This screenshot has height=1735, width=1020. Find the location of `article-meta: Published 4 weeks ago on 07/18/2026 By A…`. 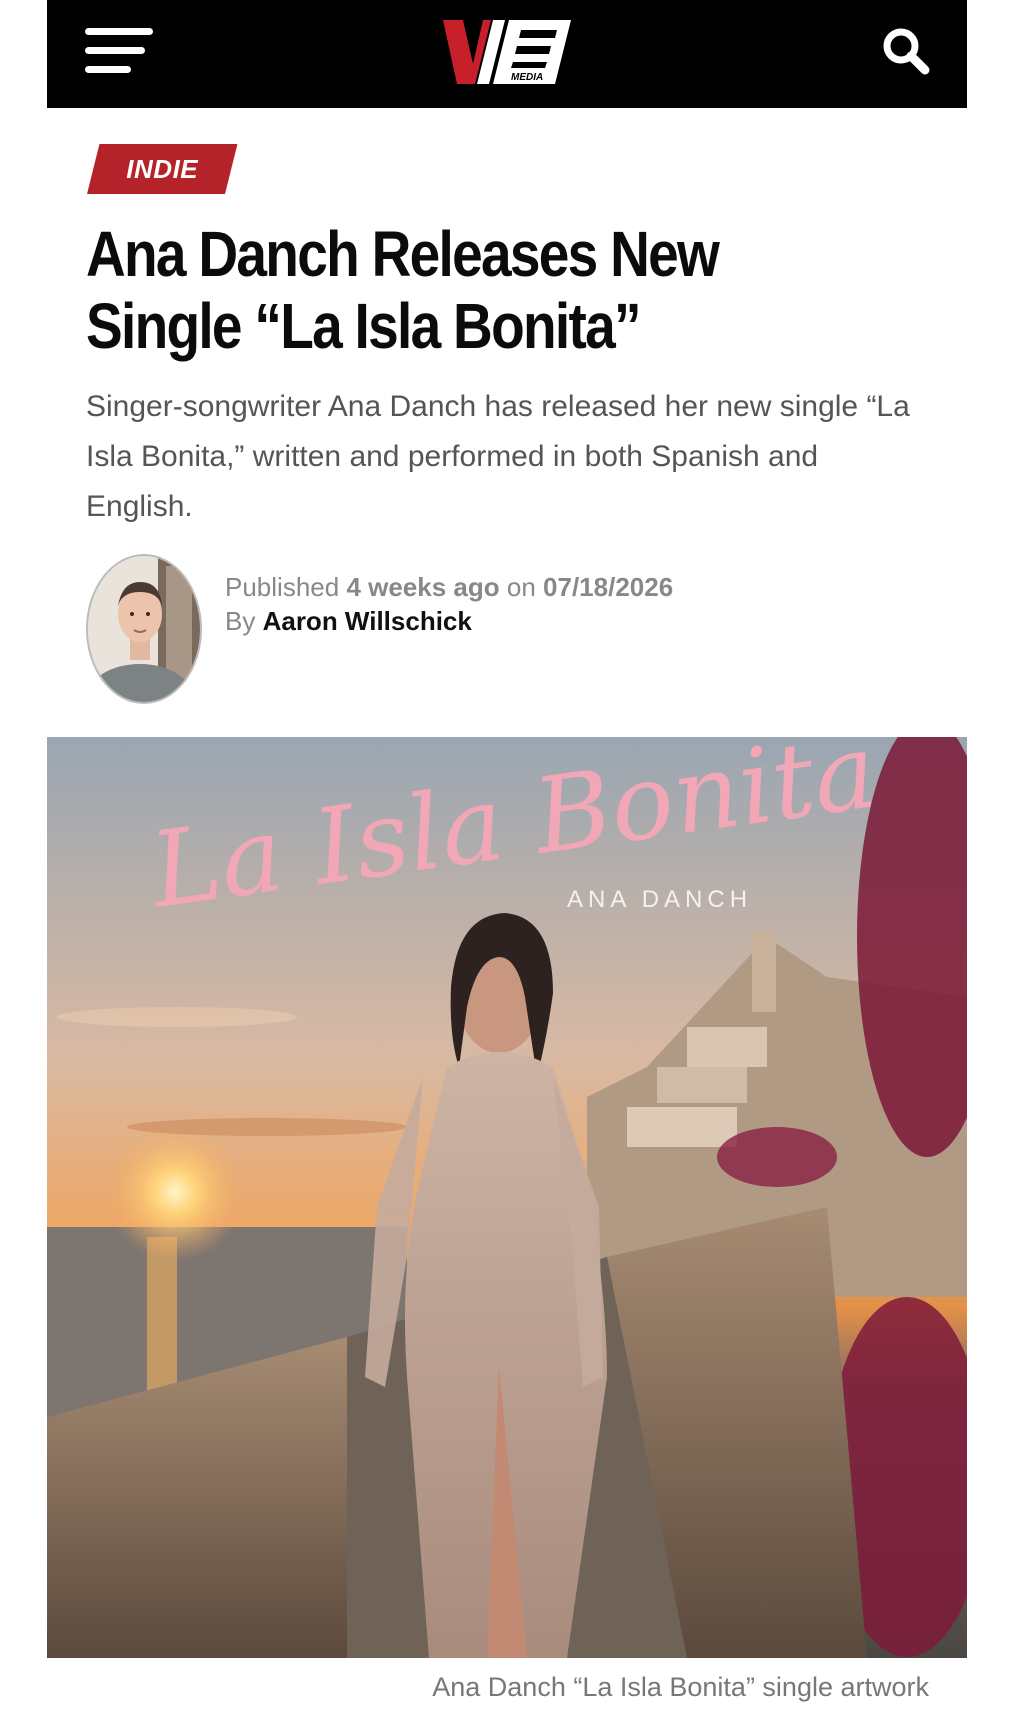

article-meta: Published 4 weeks ago on 07/18/2026 By A… is located at coordinates (449, 604).